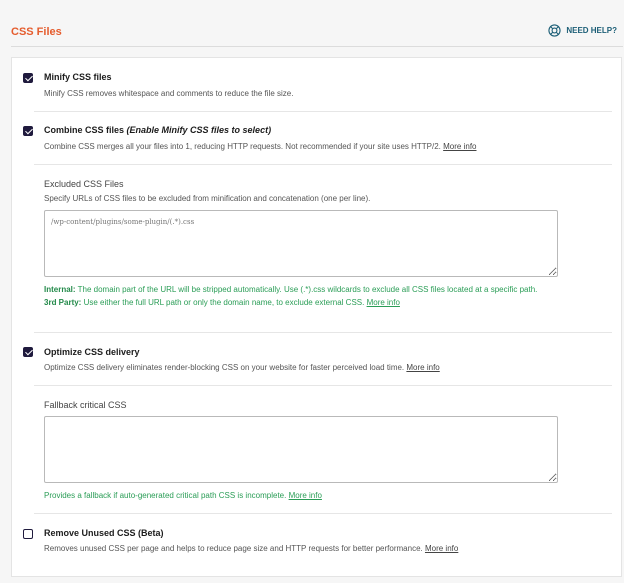 The width and height of the screenshot is (624, 583). I want to click on optimize-more-info-link: More info, so click(422, 367).